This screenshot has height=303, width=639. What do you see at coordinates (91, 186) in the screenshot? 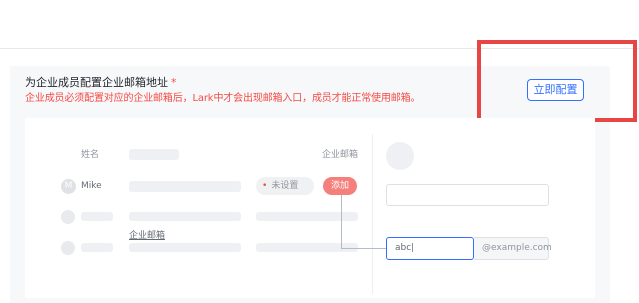
I see `member-name: Mike` at bounding box center [91, 186].